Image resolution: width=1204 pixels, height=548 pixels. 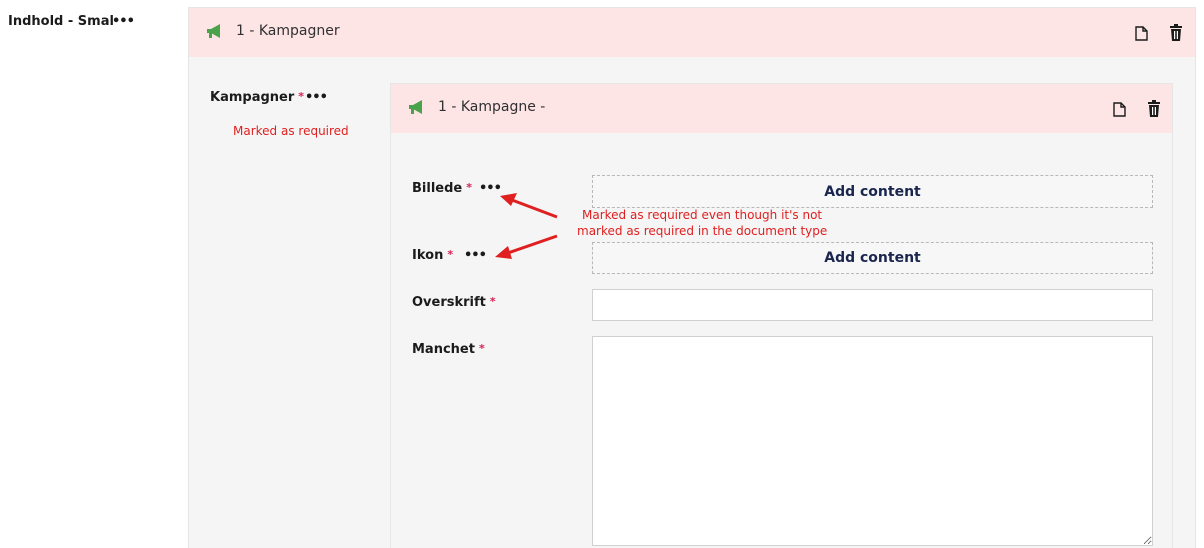 What do you see at coordinates (257, 97) in the screenshot?
I see `property-label-kampagner: Kampagner *` at bounding box center [257, 97].